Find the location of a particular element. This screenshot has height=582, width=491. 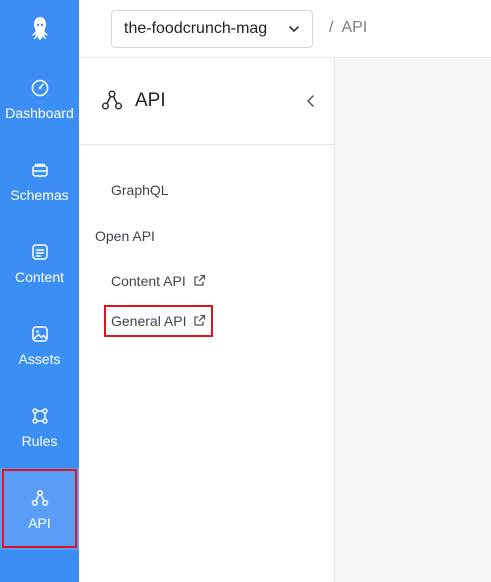

rail-item-label: API is located at coordinates (39, 523).